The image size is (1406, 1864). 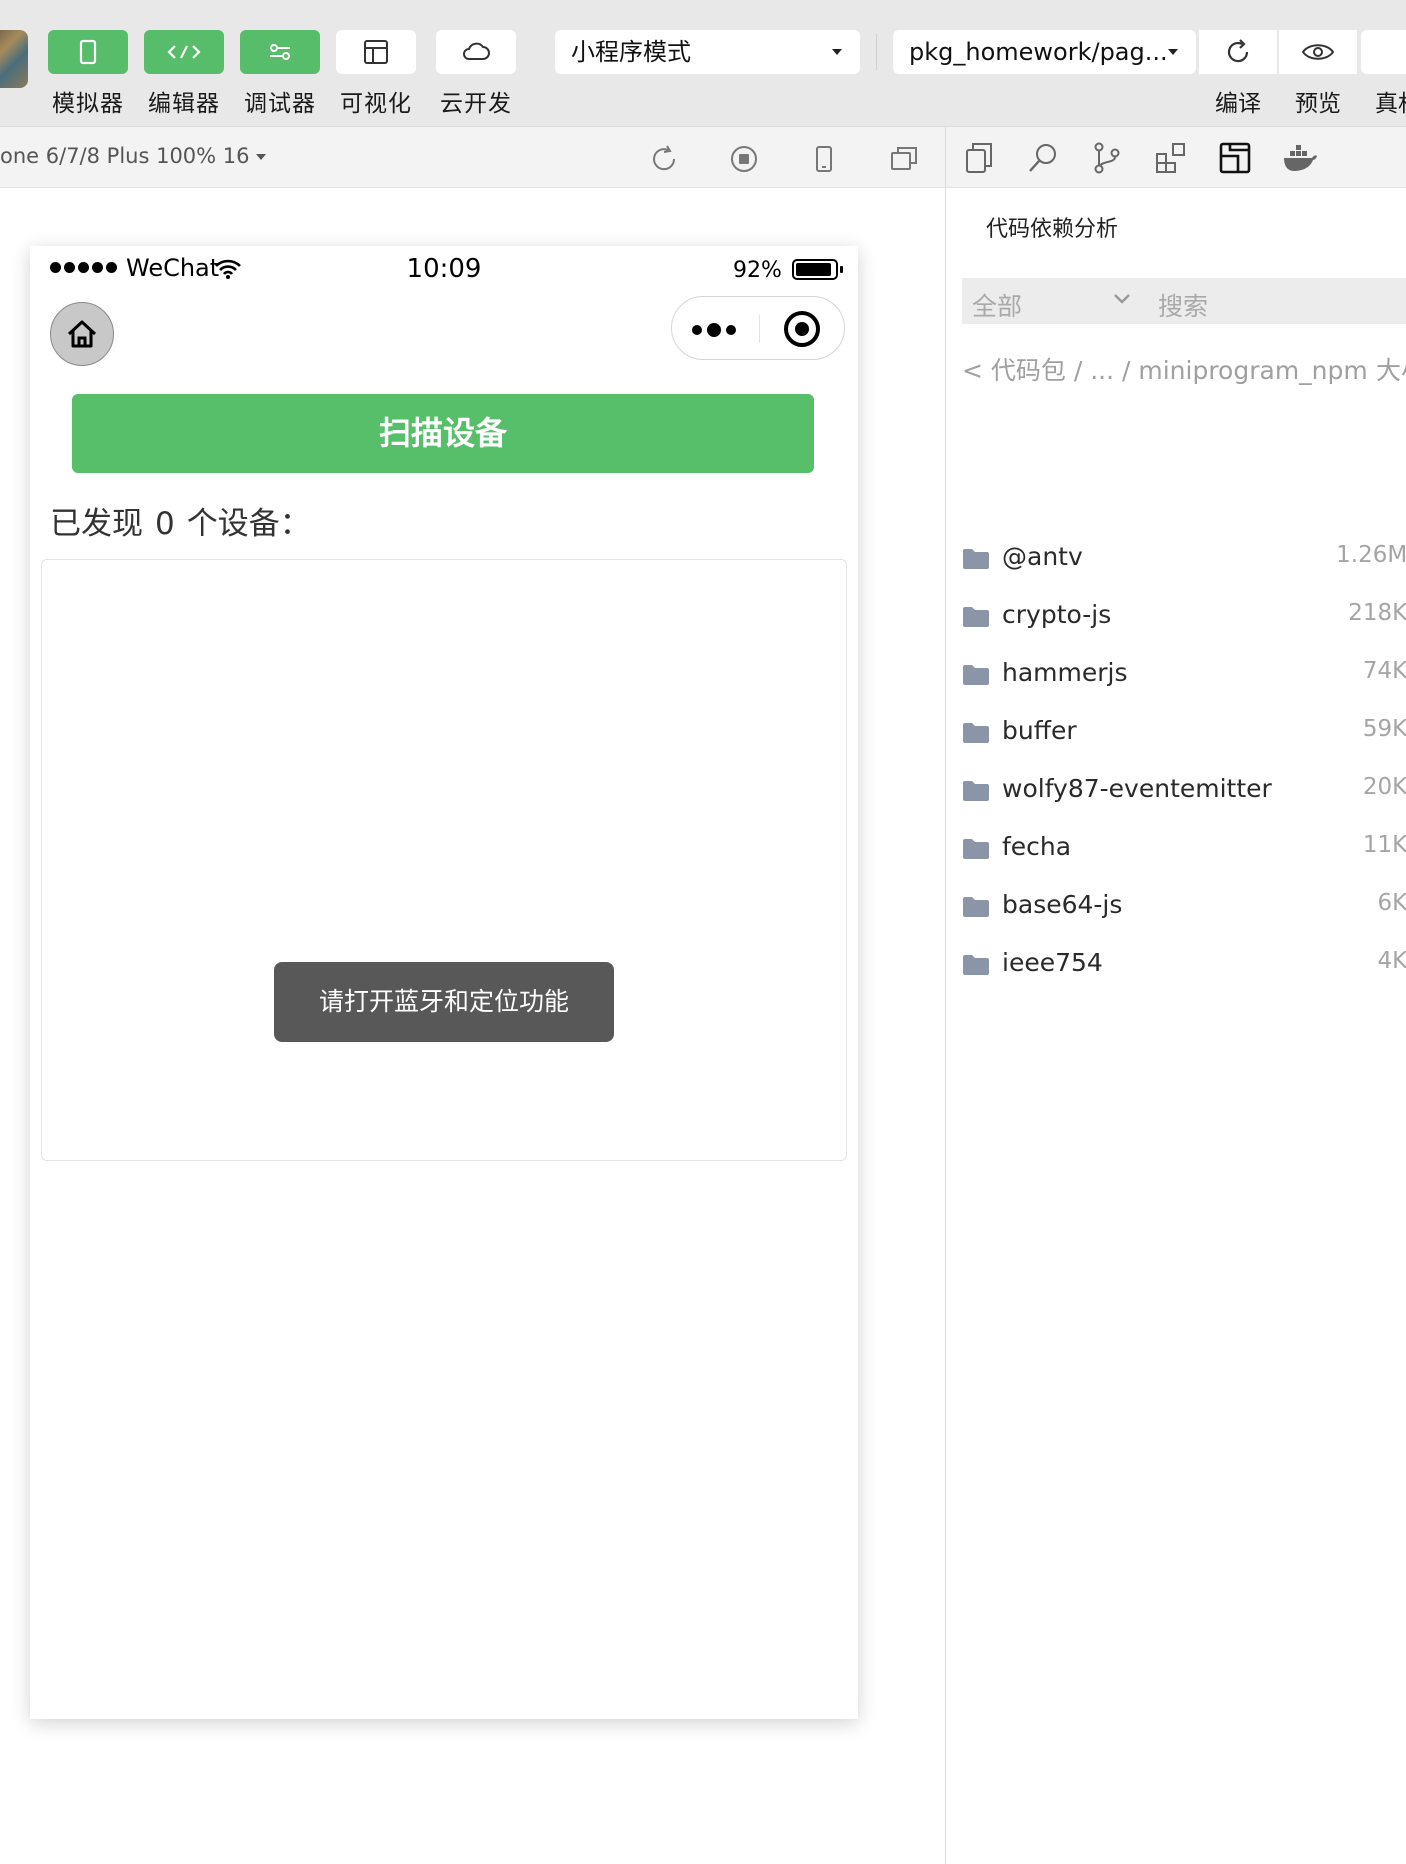 I want to click on tool-visual: 可视化, so click(x=376, y=74).